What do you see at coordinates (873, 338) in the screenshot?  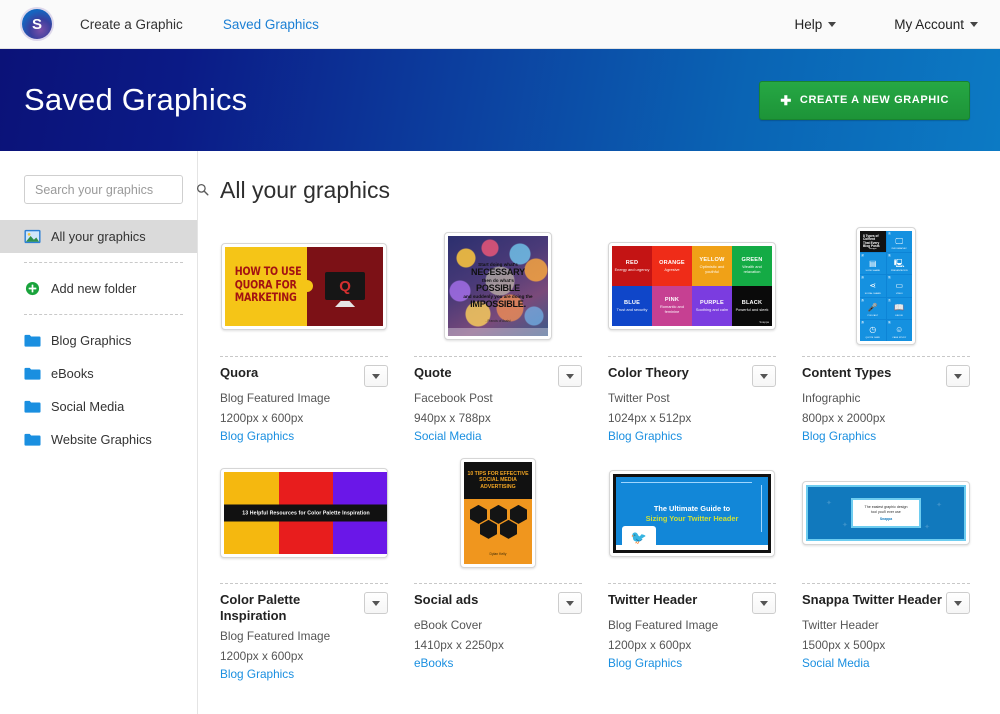 I see `tile-label: QUOTE CARD` at bounding box center [873, 338].